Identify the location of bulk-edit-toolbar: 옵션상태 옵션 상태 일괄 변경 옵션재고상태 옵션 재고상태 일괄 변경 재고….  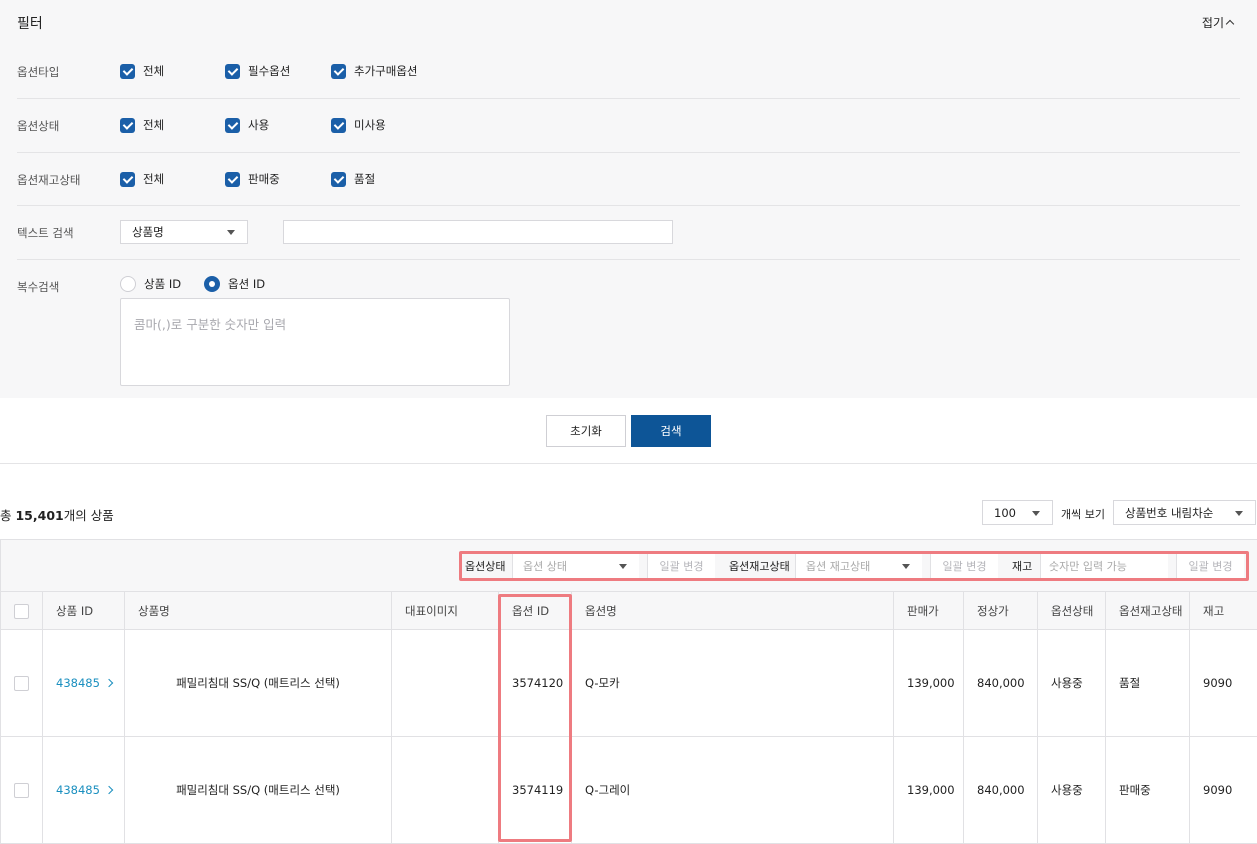
(629, 566).